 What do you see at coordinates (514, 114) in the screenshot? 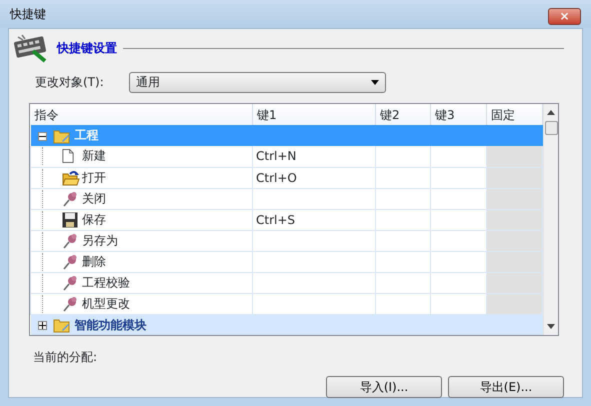
I see `column-header: 固定` at bounding box center [514, 114].